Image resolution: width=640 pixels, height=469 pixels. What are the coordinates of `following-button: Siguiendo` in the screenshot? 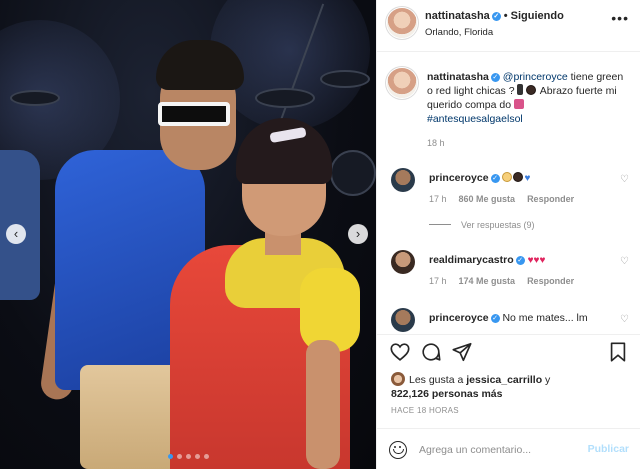 It's located at (537, 16).